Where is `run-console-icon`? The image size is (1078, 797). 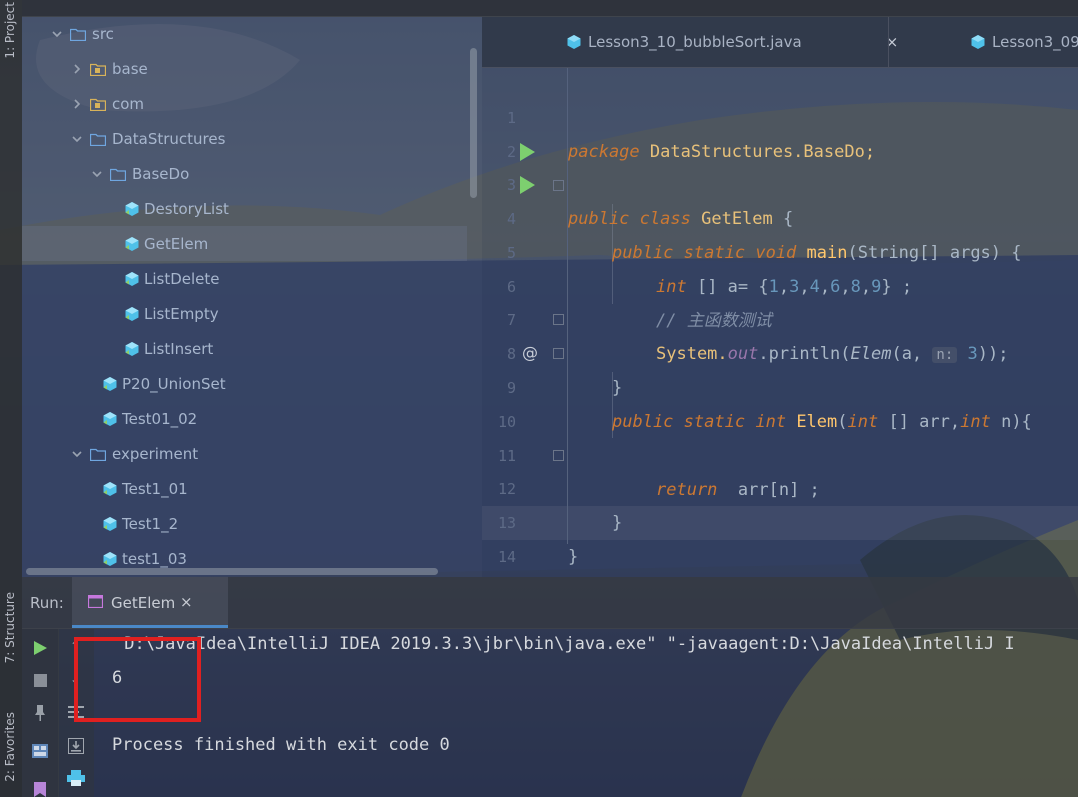
run-console-icon is located at coordinates (95, 601).